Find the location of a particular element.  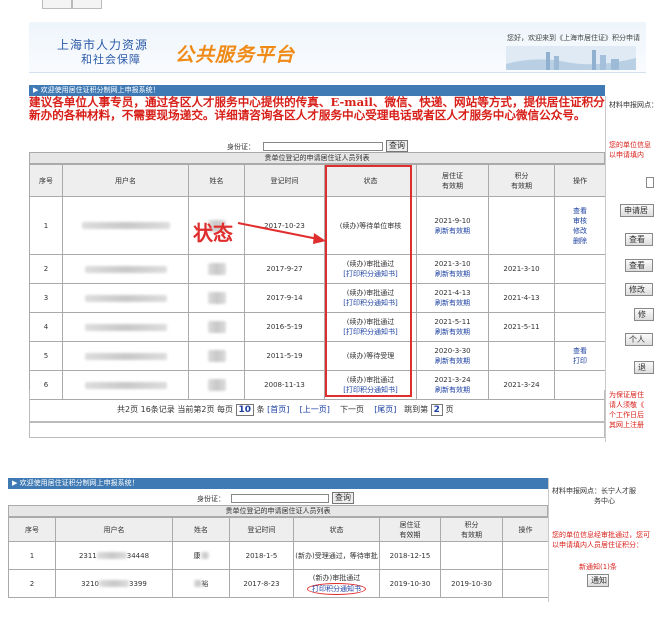

personal-button: 个人 is located at coordinates (639, 339).